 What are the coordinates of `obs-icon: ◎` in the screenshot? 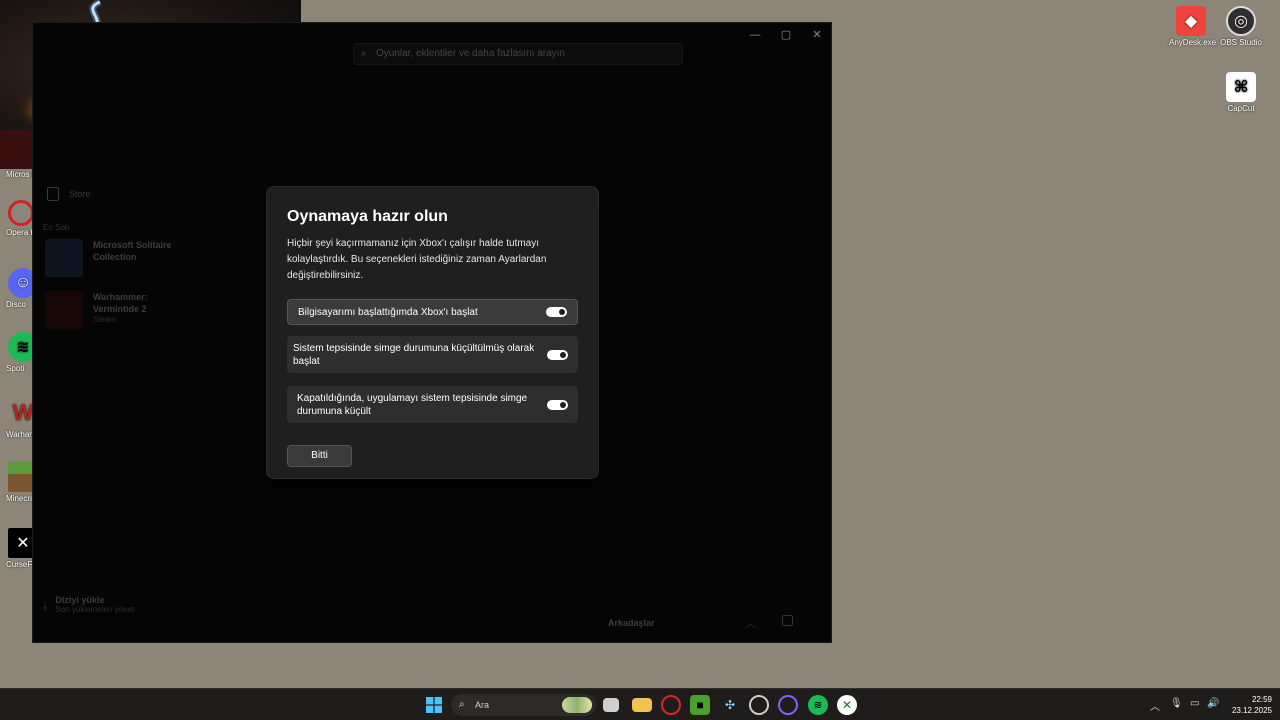 It's located at (1241, 21).